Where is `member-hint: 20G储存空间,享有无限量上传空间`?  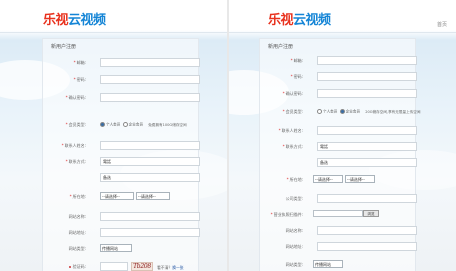
member-hint: 20G储存空间,享有无限量上传空间 is located at coordinates (393, 111).